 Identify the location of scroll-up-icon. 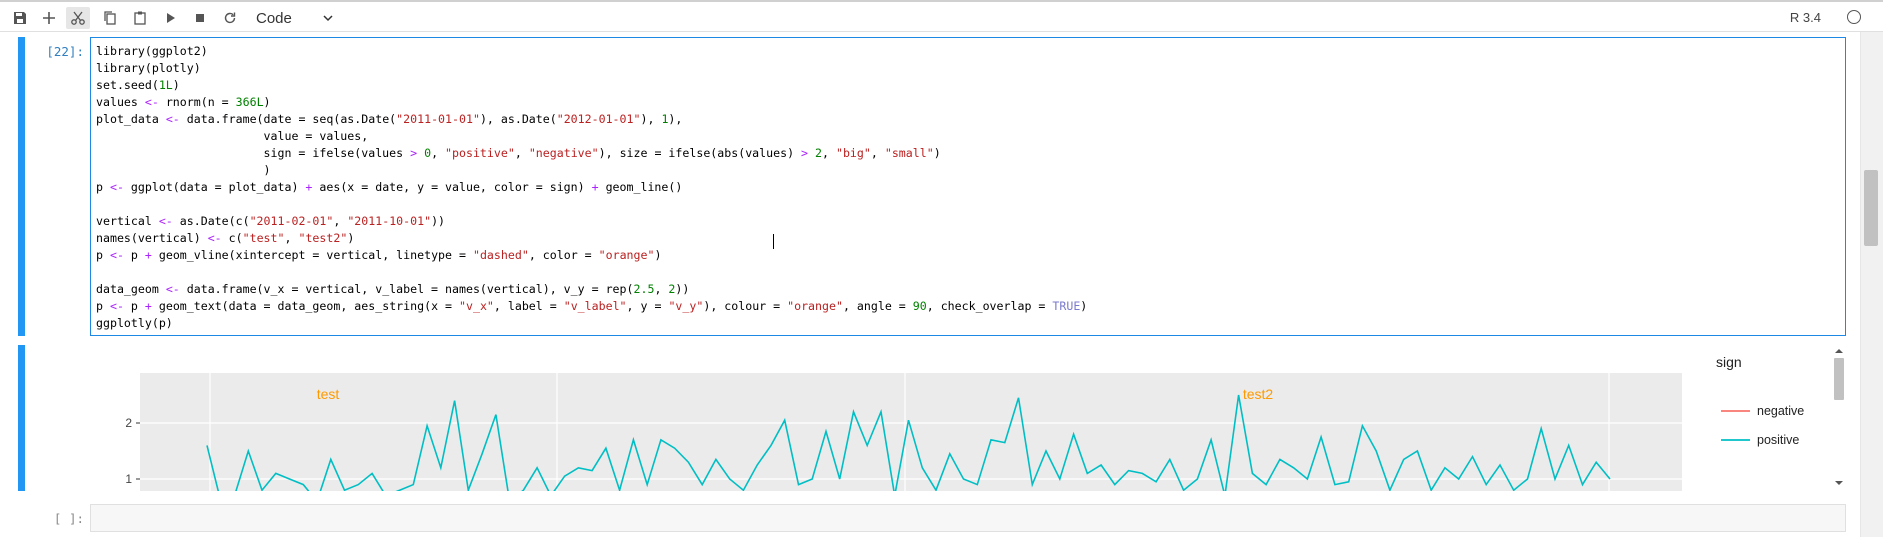
(1839, 351).